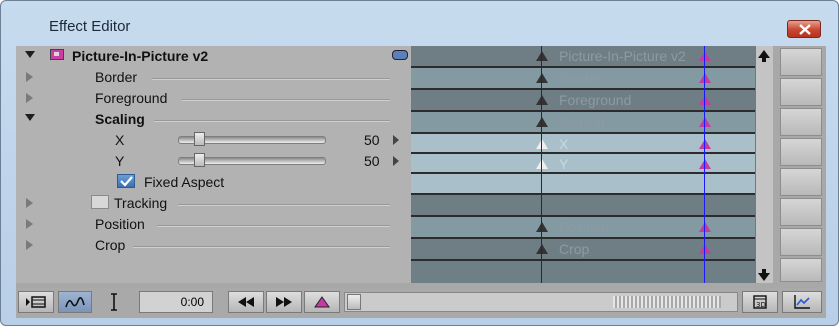 This screenshot has height=326, width=839. What do you see at coordinates (354, 302) in the screenshot?
I see `timeline-scroll-thumb` at bounding box center [354, 302].